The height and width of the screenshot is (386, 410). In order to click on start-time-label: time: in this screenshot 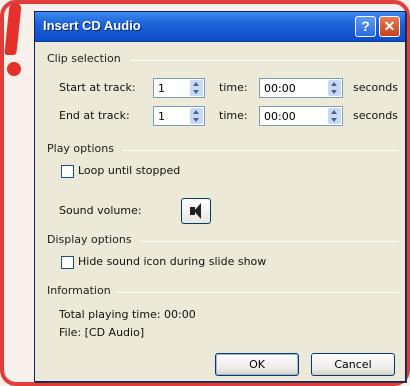, I will do `click(233, 87)`.